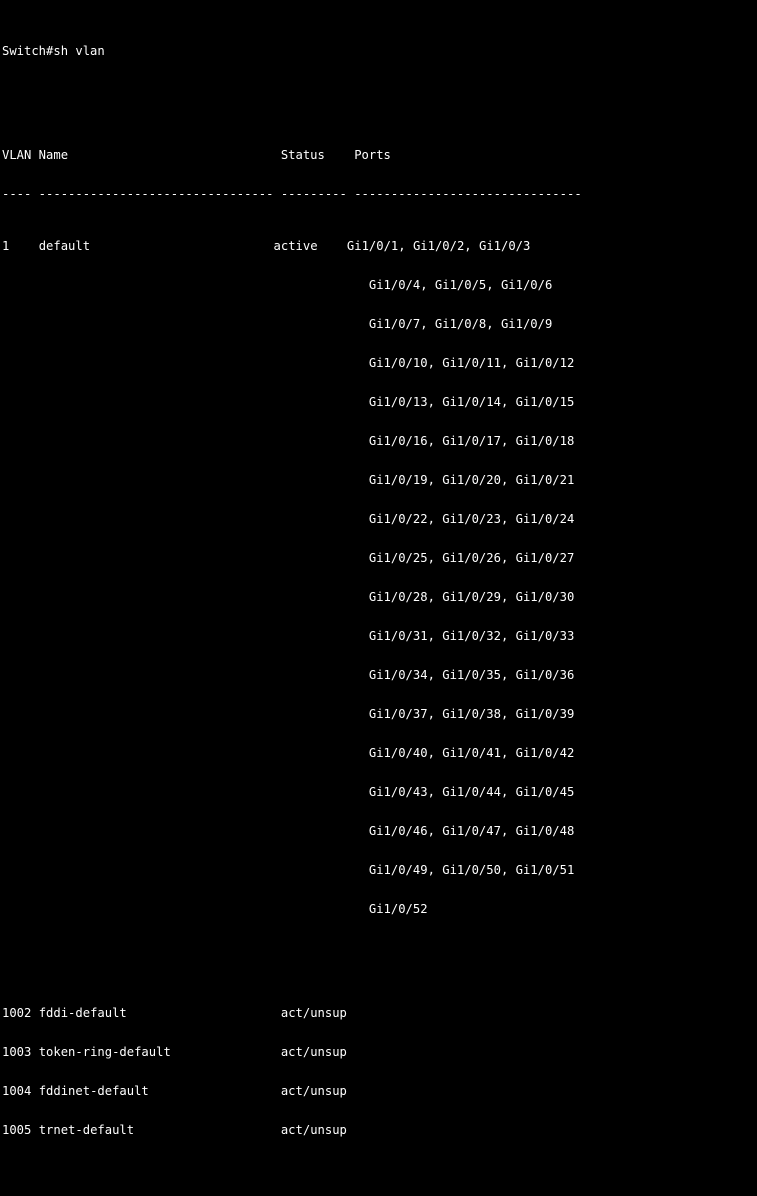  I want to click on vlan-ports: Gi1/0/10, Gi1/0/11, Gi1/0/12, so click(471, 363).